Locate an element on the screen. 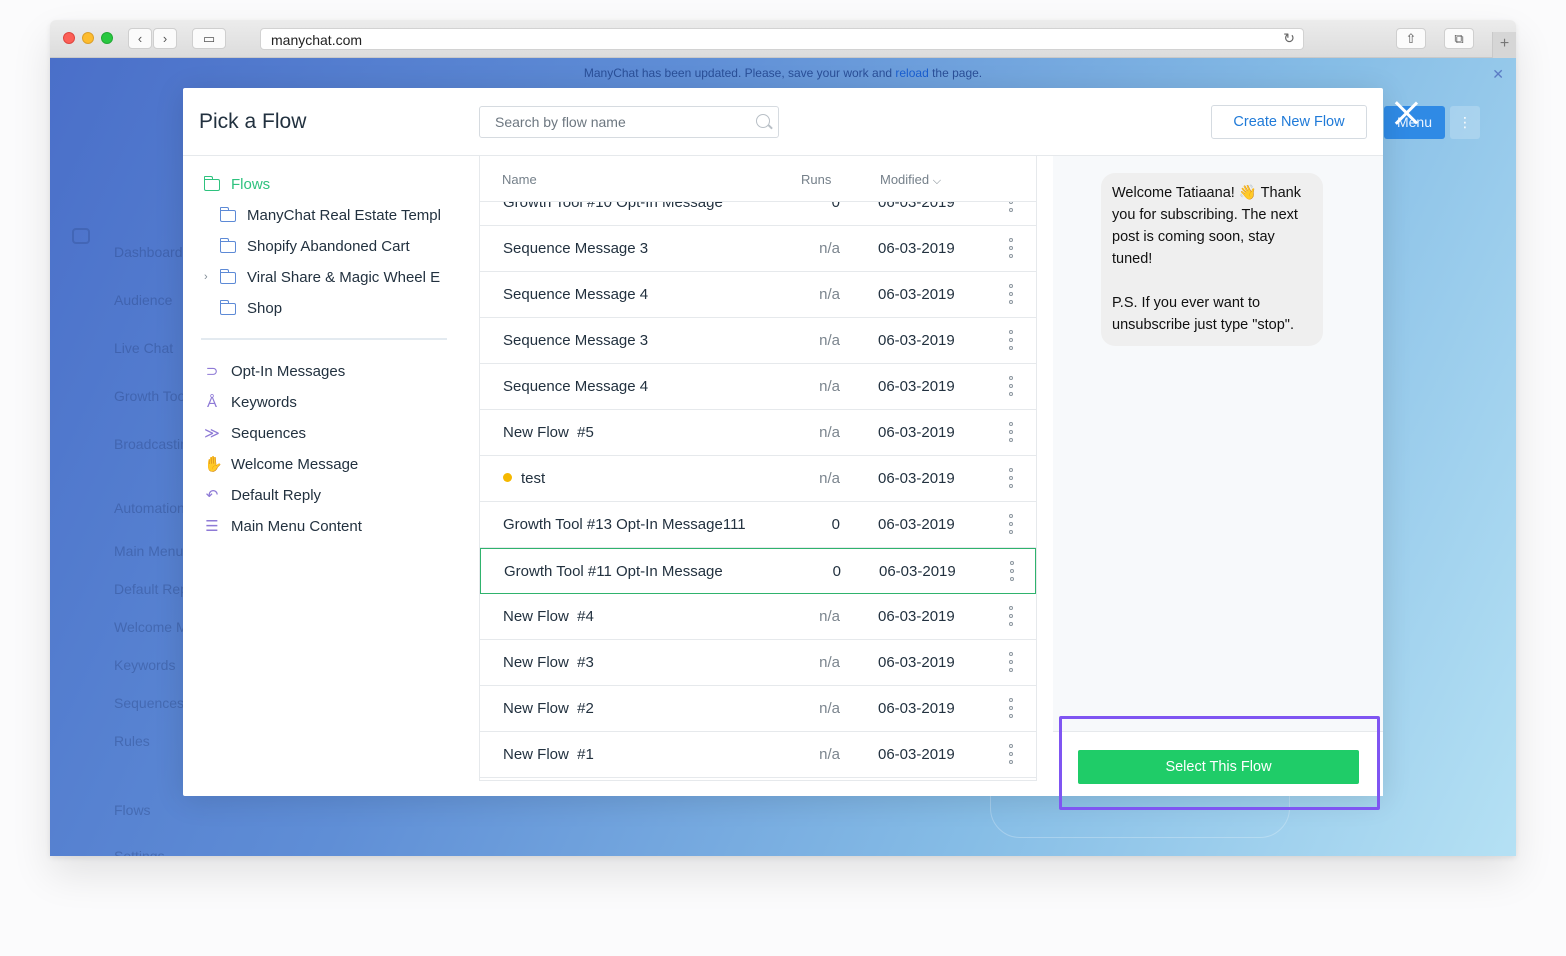 The image size is (1566, 956). table-row: test n/a 06-03-2019 is located at coordinates (758, 479).